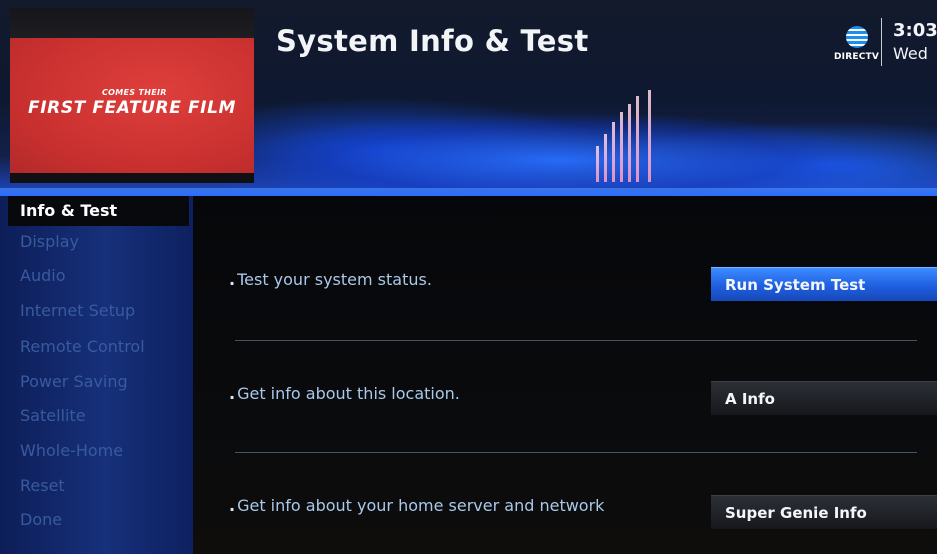 The image size is (937, 554). What do you see at coordinates (344, 393) in the screenshot?
I see `row-location-info-text: . Get info about this location.` at bounding box center [344, 393].